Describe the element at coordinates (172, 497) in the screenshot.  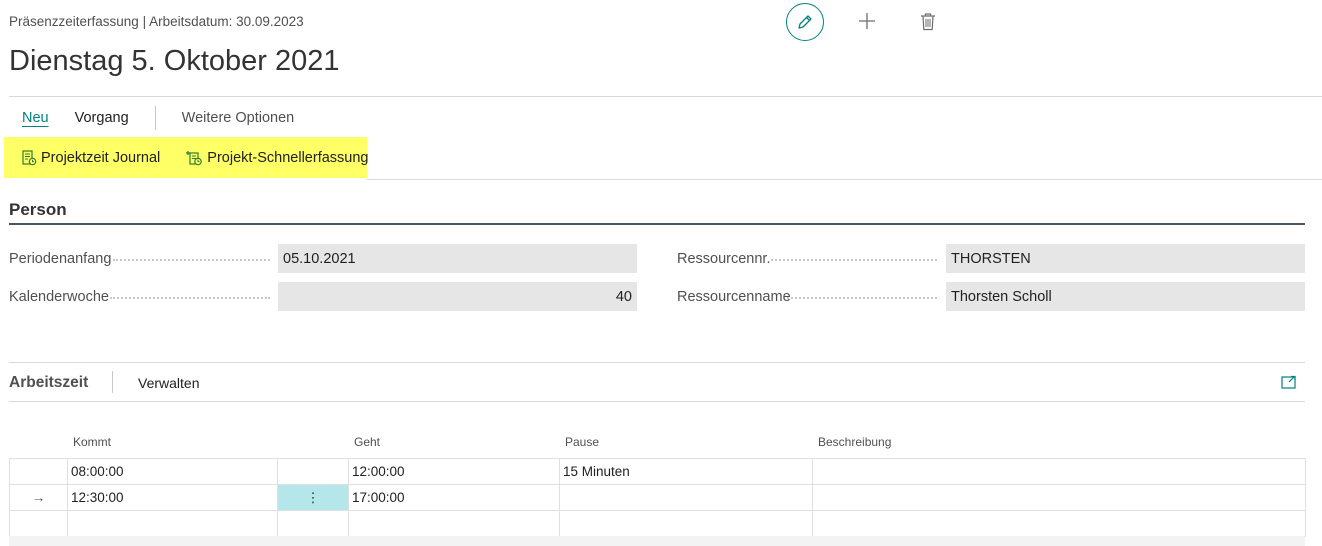
I see `cell-kommt: 12:30:00` at that location.